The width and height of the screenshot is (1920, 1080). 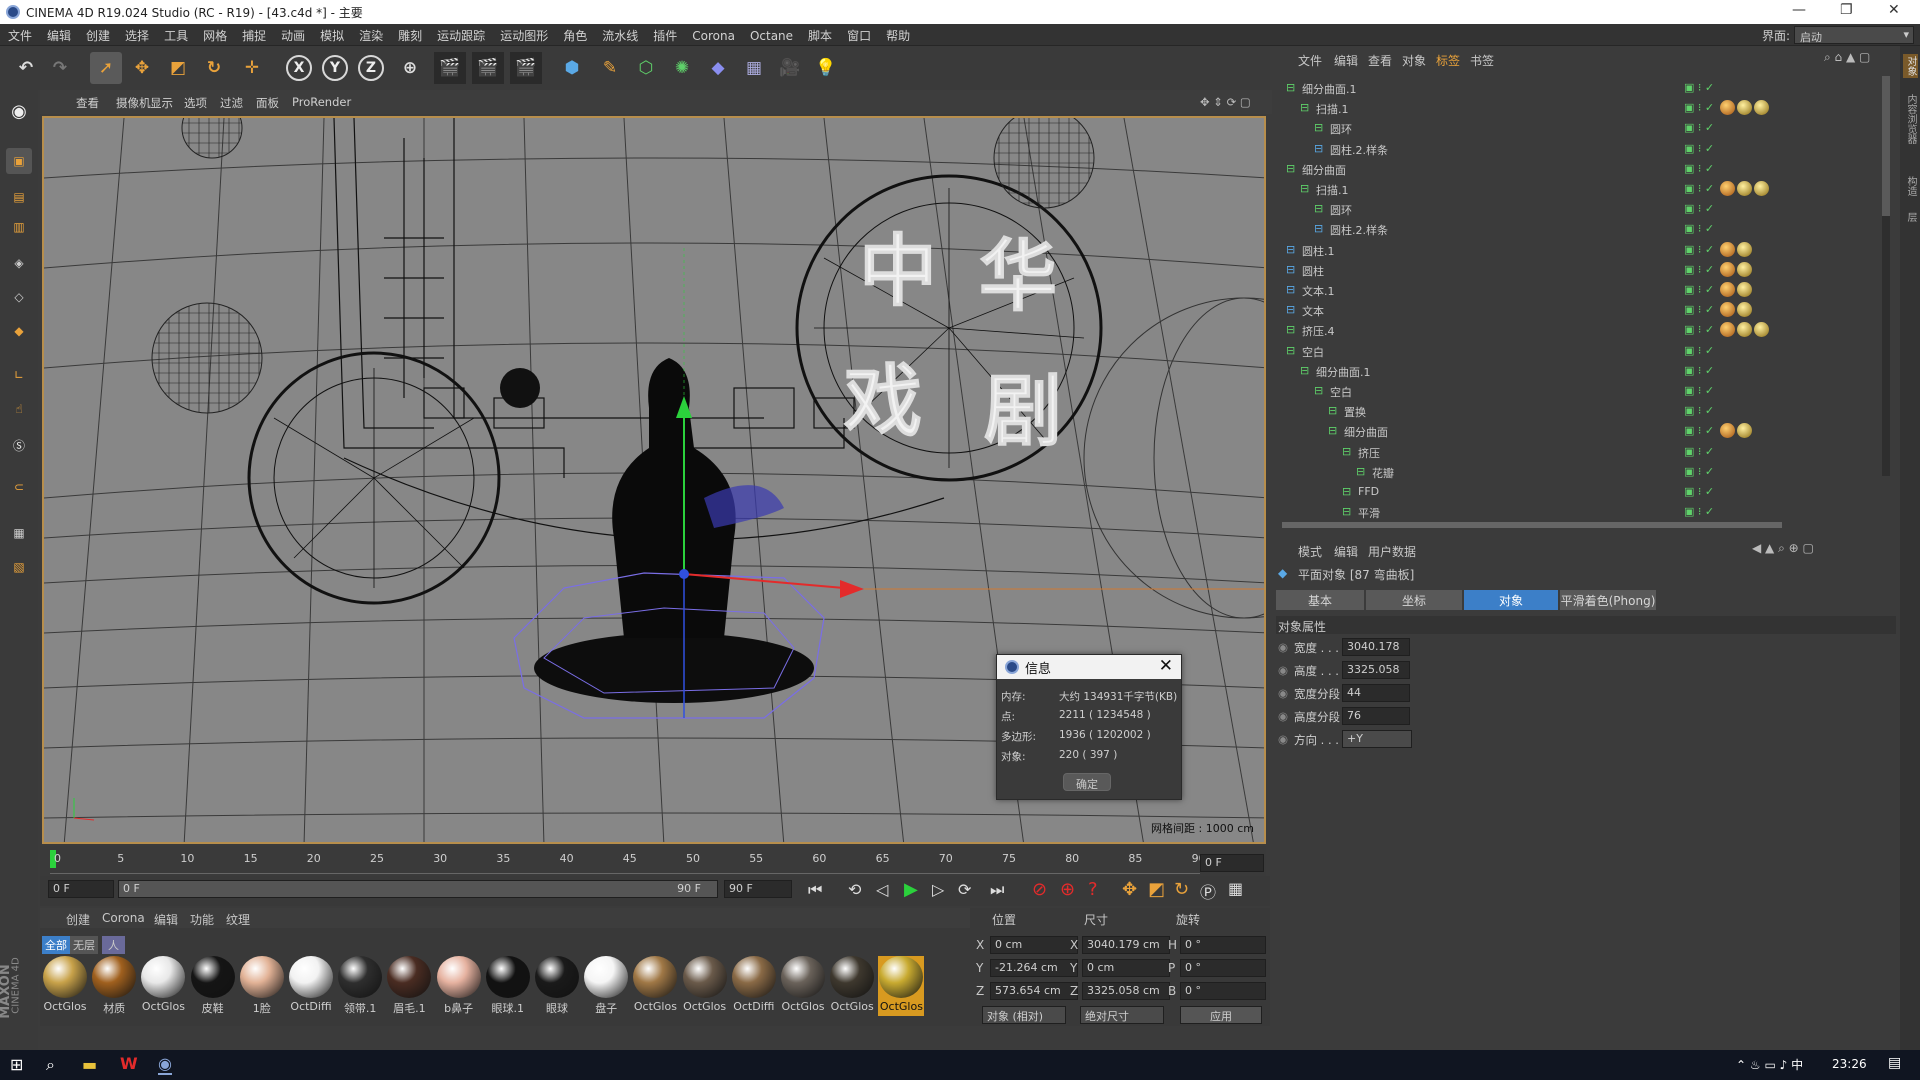 I want to click on light-icon: 💡, so click(x=826, y=68).